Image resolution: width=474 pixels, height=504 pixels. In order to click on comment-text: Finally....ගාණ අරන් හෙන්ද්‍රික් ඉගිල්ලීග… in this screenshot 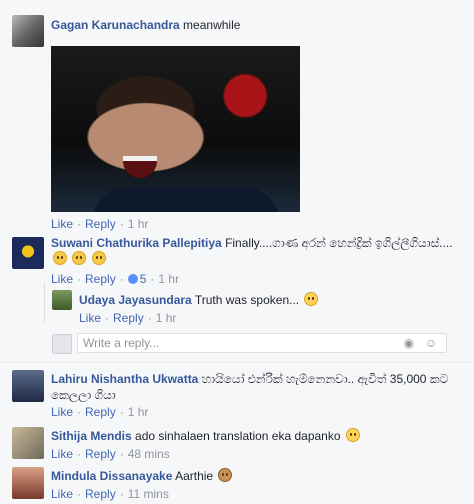, I will do `click(339, 243)`.